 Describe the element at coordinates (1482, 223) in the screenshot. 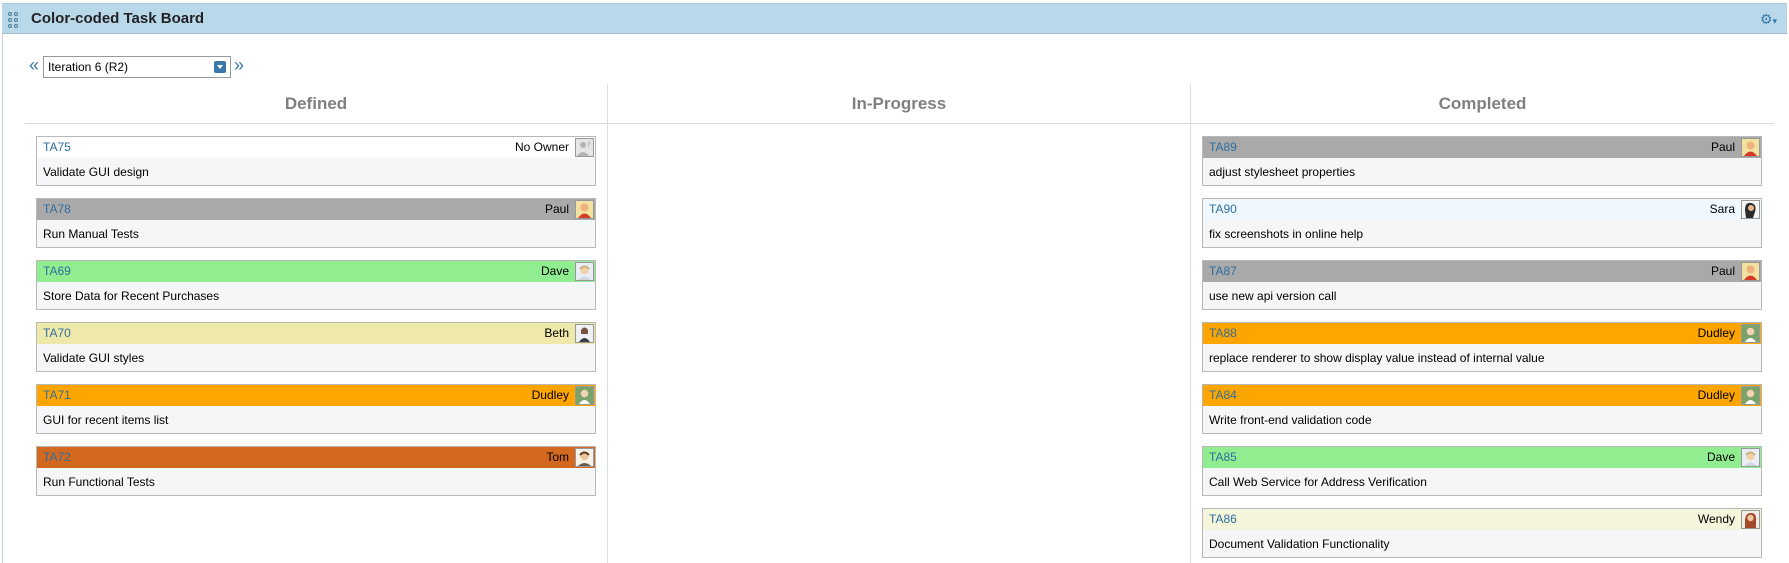

I see `task-card: TA90 Sara fix screenshots in online help` at that location.